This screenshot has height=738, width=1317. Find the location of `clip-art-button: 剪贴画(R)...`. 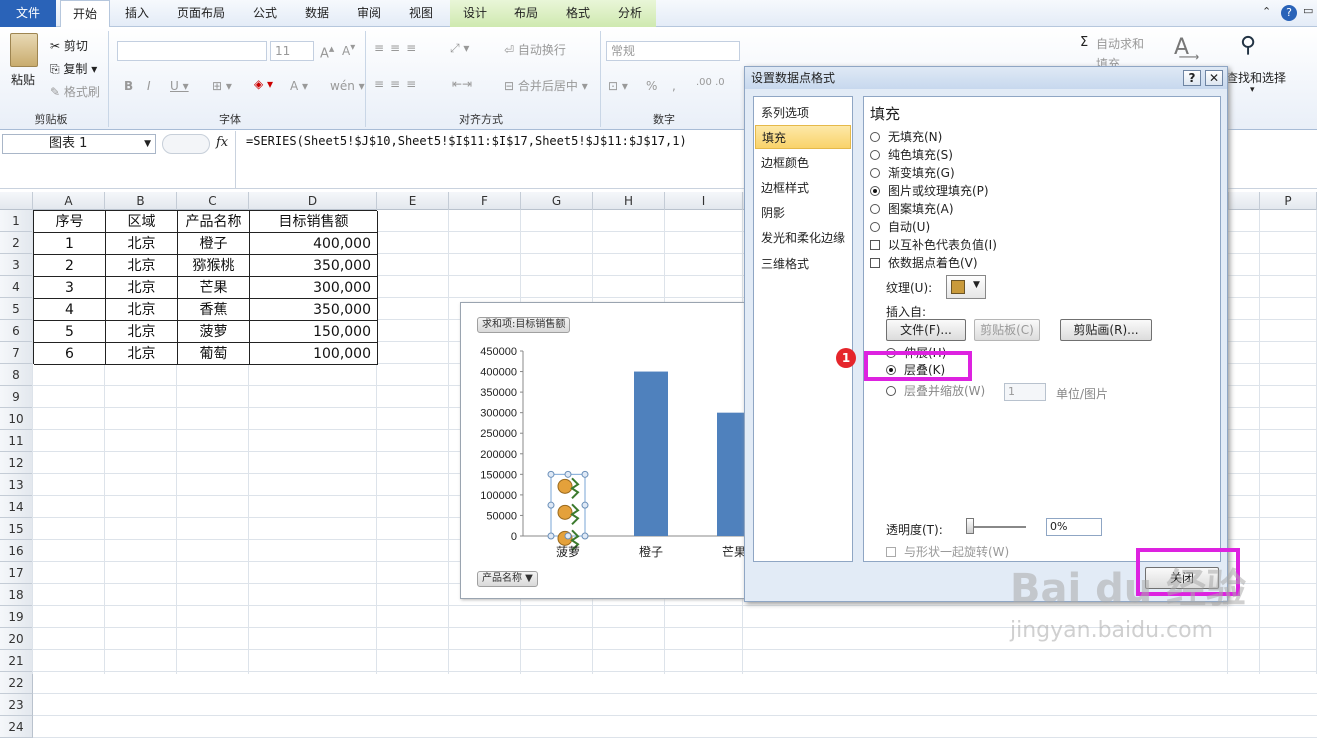

clip-art-button: 剪贴画(R)... is located at coordinates (1106, 330).